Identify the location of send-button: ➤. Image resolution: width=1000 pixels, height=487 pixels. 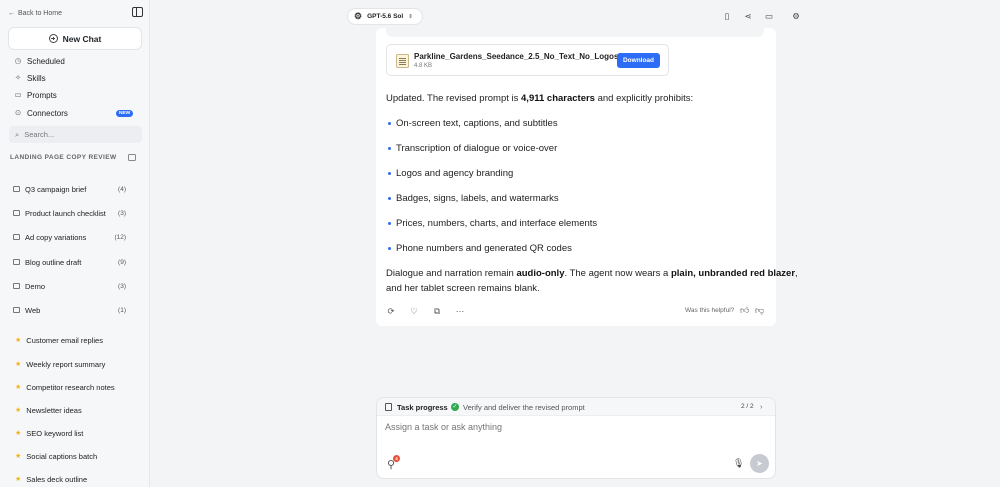
(759, 463).